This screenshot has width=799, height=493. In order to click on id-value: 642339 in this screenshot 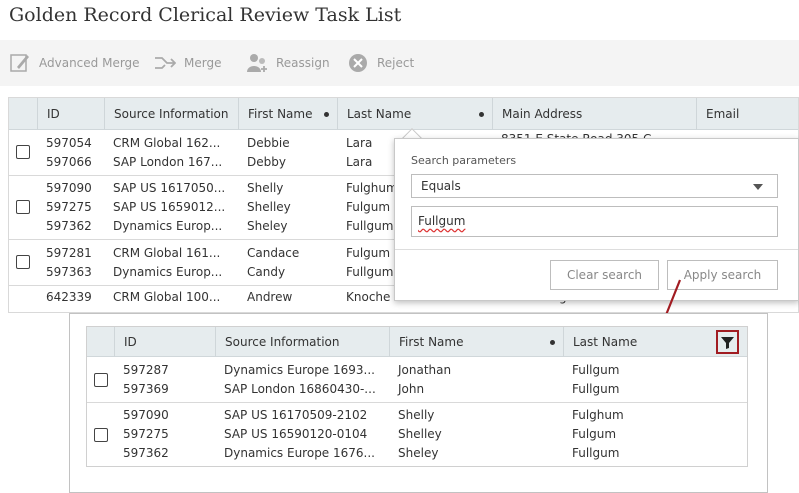, I will do `click(69, 297)`.